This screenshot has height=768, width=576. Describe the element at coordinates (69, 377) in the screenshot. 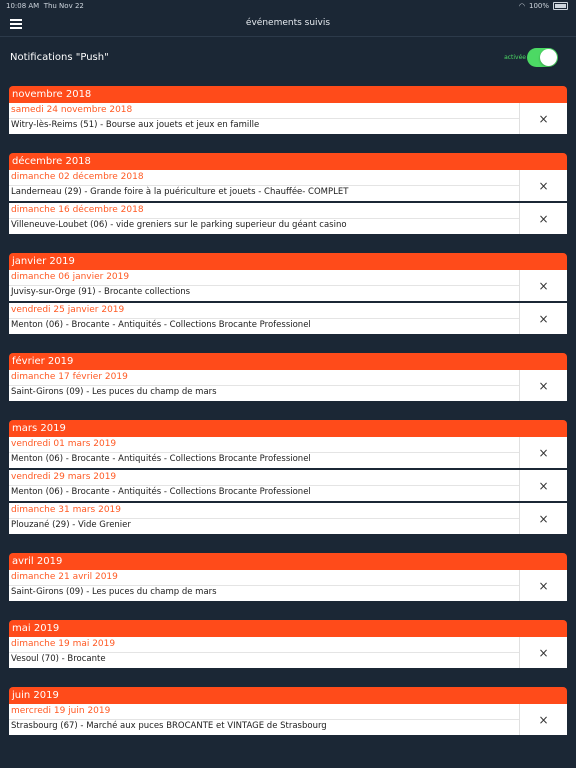

I see `event-date: dimanche 17 février 2019` at that location.